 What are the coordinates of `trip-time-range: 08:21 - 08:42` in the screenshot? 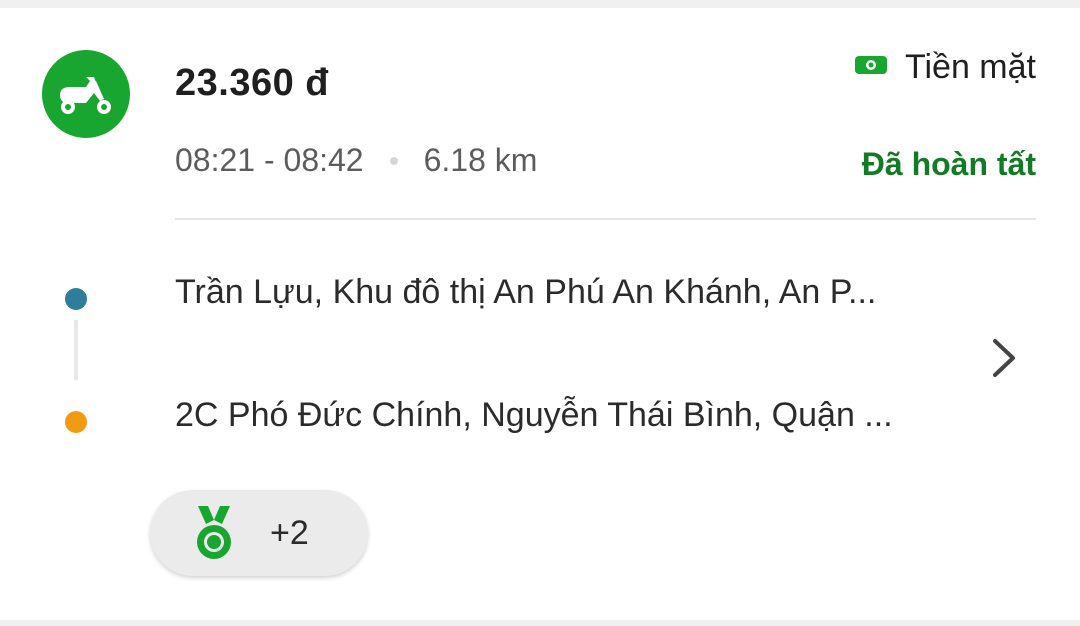 It's located at (269, 160).